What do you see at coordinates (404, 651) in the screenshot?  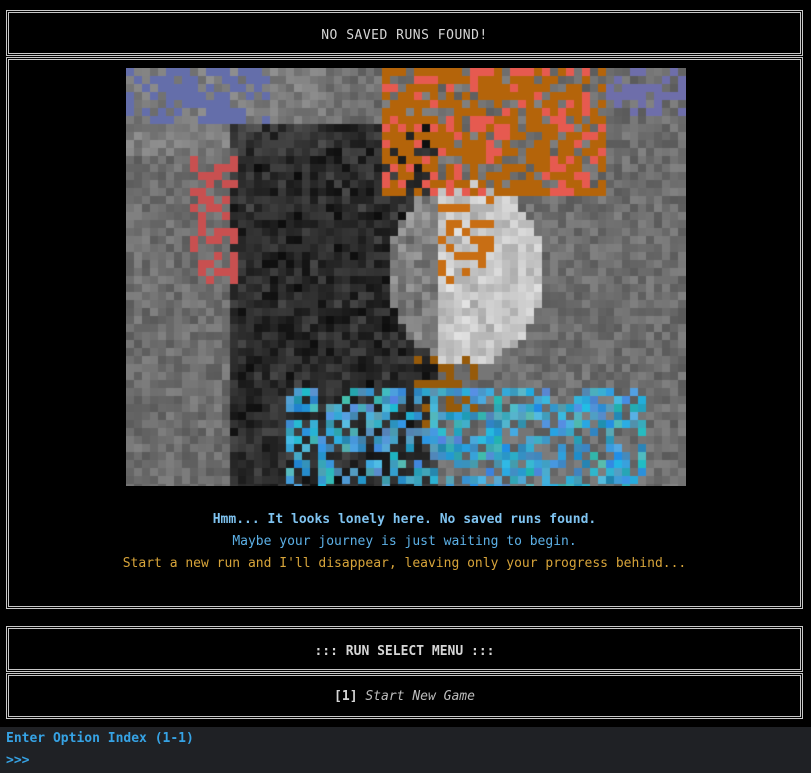 I see `menu-title: ::: RUN SELECT MENU :::` at bounding box center [404, 651].